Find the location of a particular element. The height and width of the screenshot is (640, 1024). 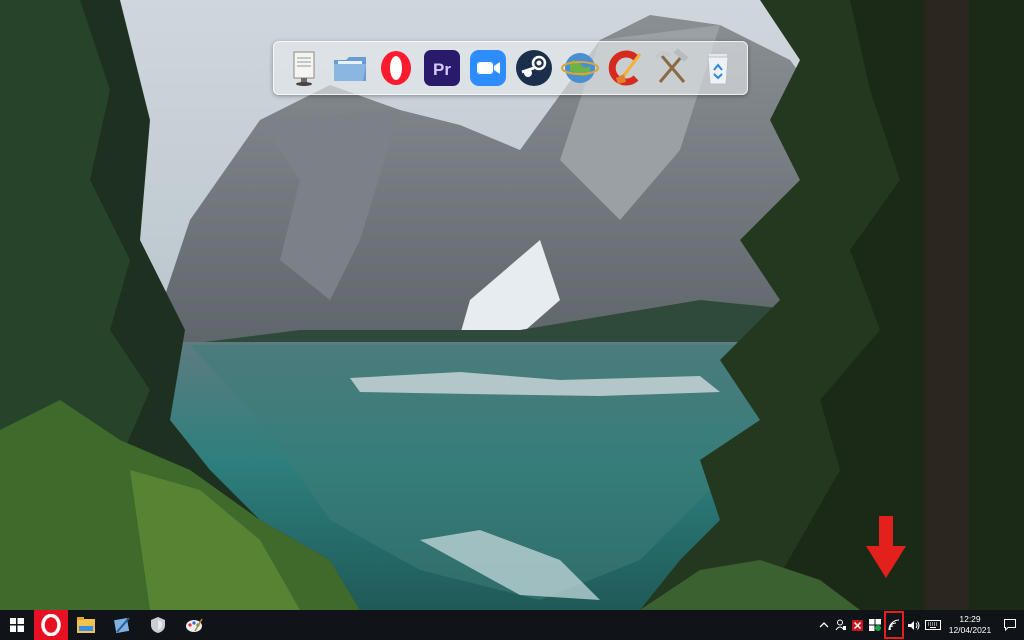

dock-item-preview is located at coordinates (304, 68).